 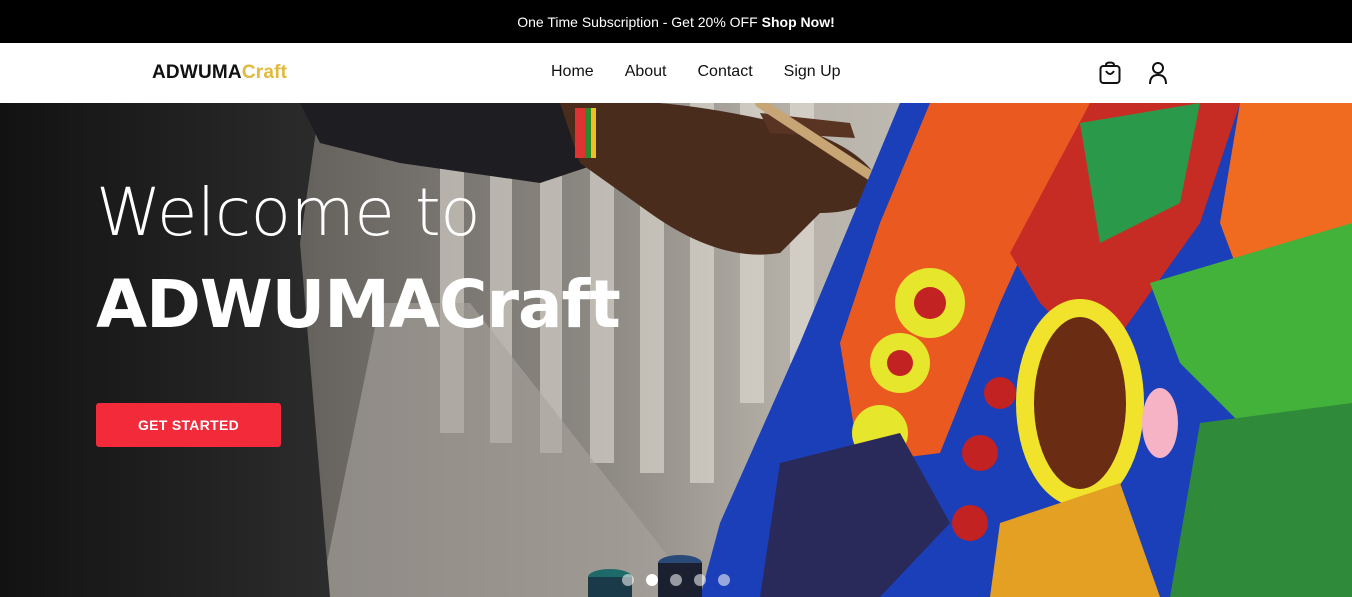 What do you see at coordinates (812, 72) in the screenshot?
I see `nav-link-sign-up: Sign Up` at bounding box center [812, 72].